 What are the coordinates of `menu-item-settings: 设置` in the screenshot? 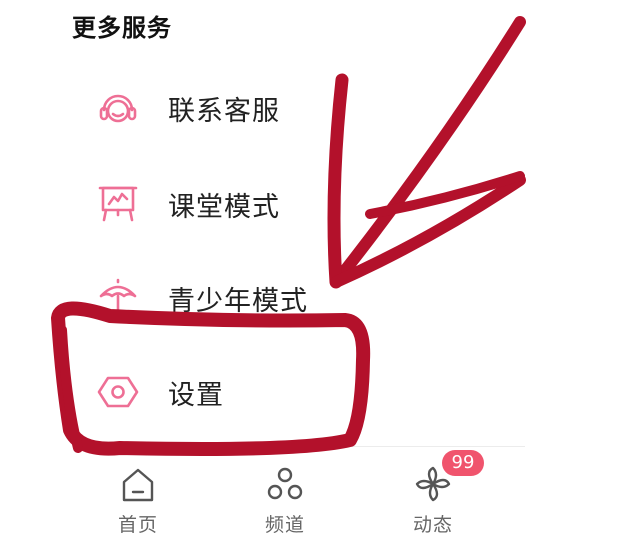 It's located at (261, 392).